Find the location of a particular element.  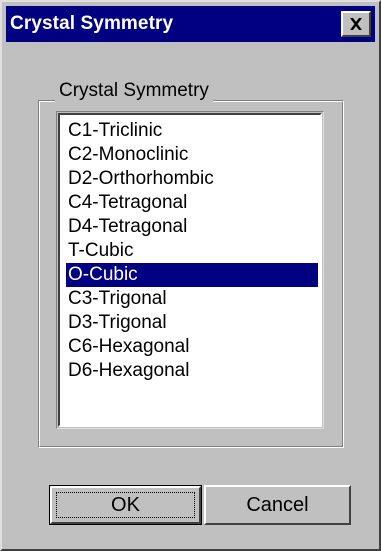

group-legend: Crystal Symmetry is located at coordinates (134, 91).